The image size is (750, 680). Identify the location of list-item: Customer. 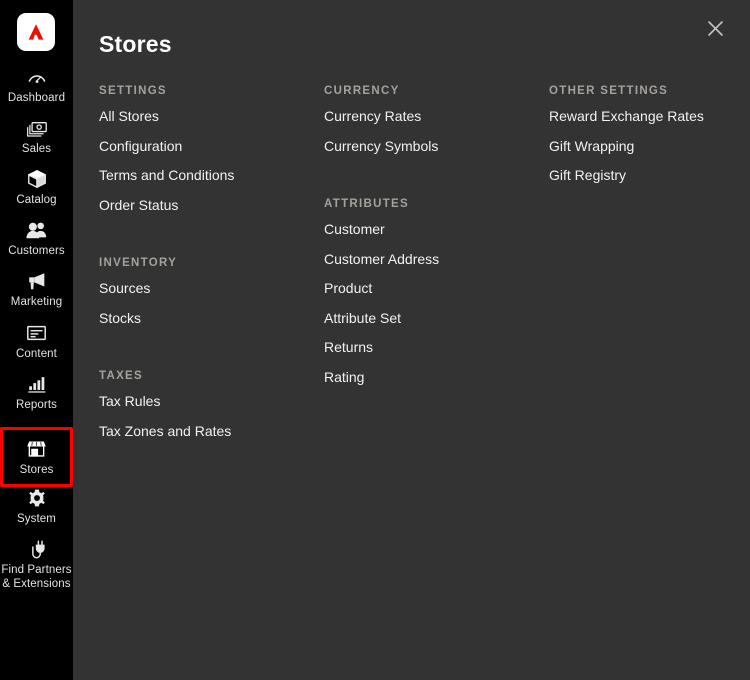
(431, 230).